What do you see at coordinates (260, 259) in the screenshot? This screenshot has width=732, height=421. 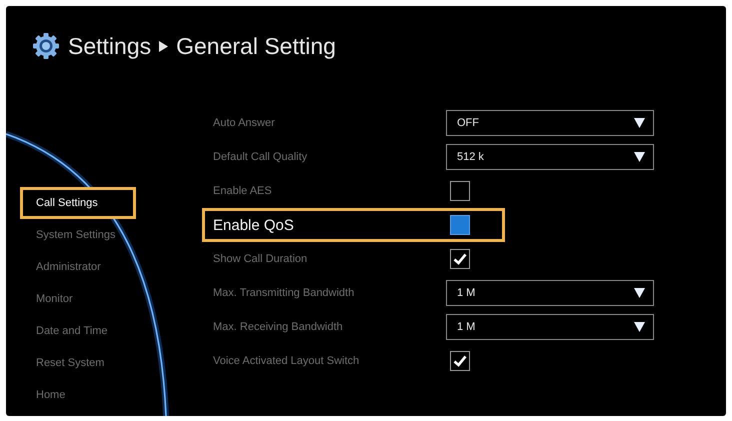 I see `setting-label: Show Call Duration` at bounding box center [260, 259].